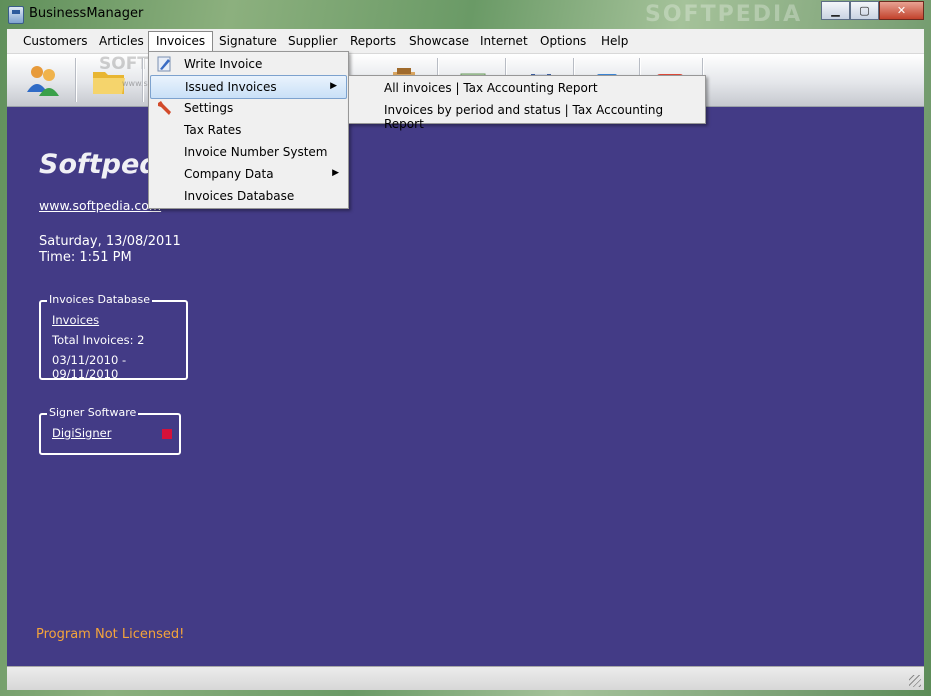 This screenshot has height=696, width=931. Describe the element at coordinates (248, 108) in the screenshot. I see `menu-settings: Settings` at that location.